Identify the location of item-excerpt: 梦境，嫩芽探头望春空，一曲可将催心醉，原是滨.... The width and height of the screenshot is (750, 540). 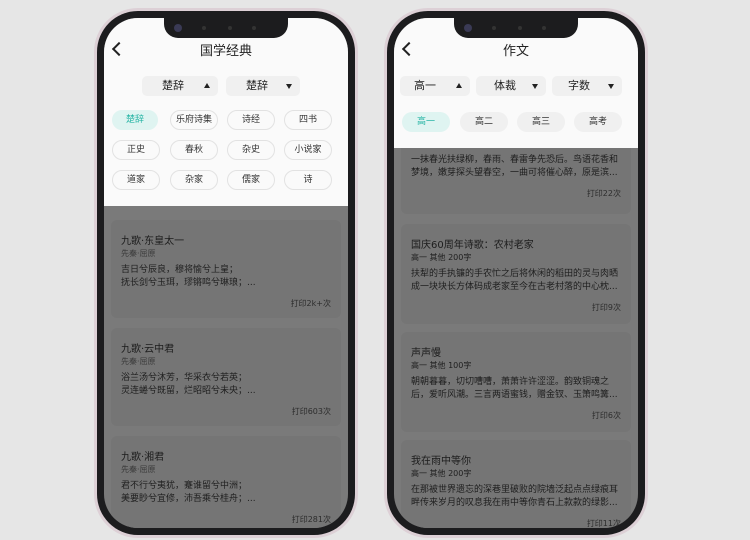
(514, 173).